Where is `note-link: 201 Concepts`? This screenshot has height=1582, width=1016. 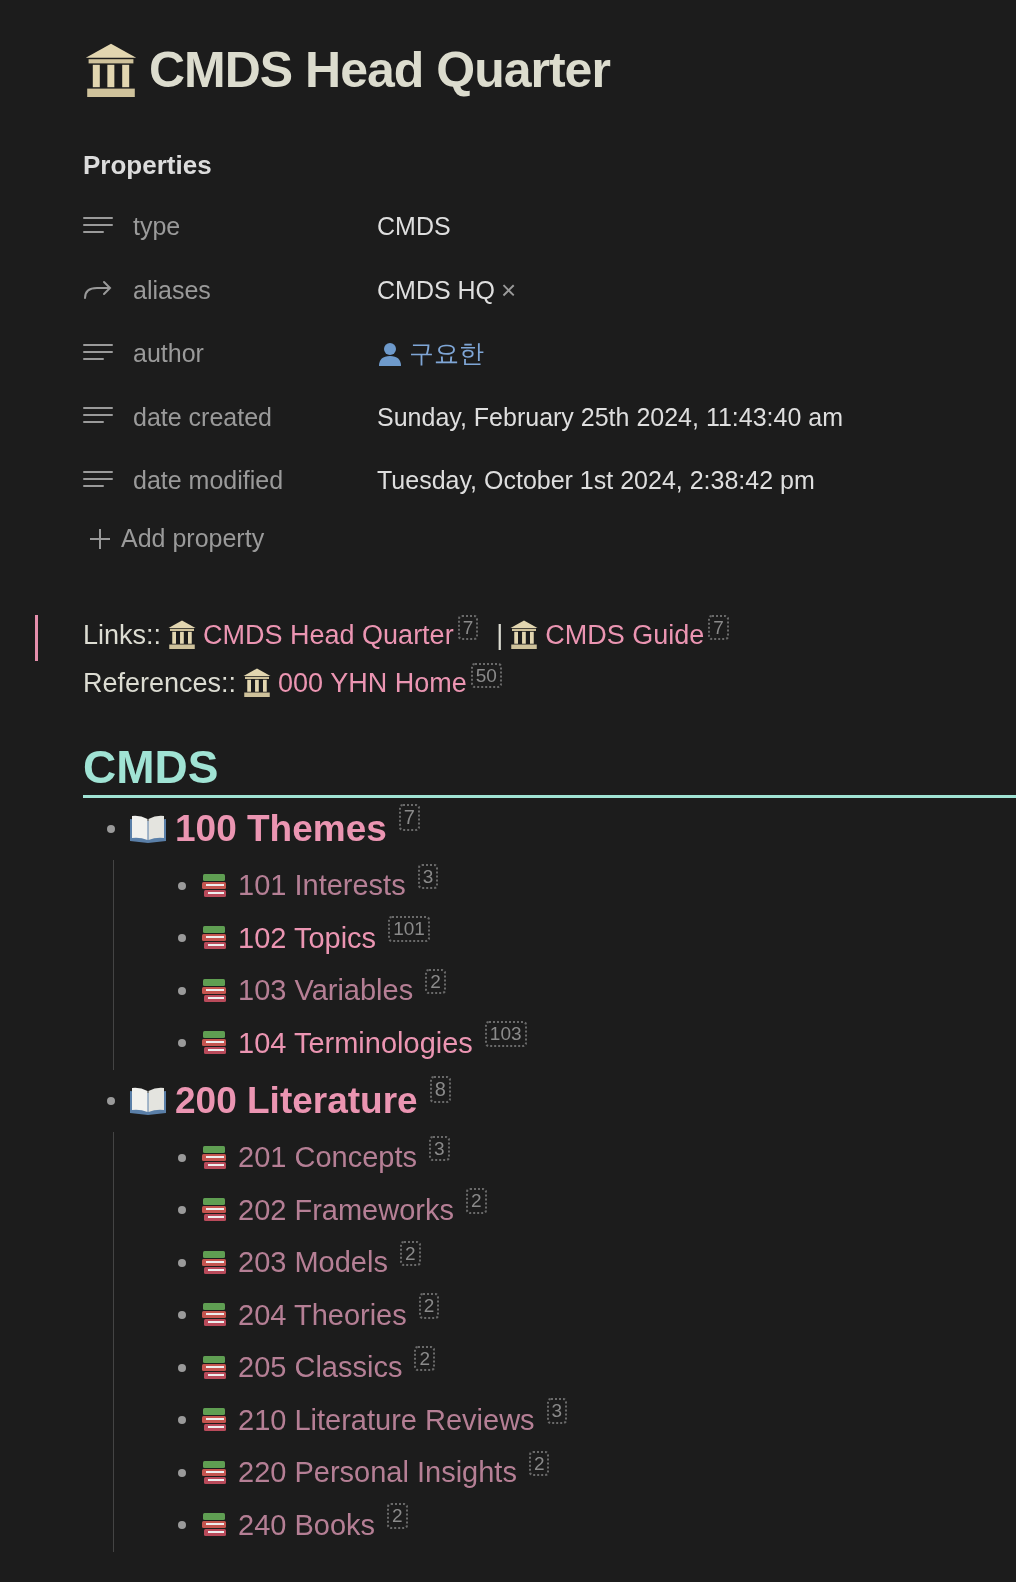 note-link: 201 Concepts is located at coordinates (327, 1158).